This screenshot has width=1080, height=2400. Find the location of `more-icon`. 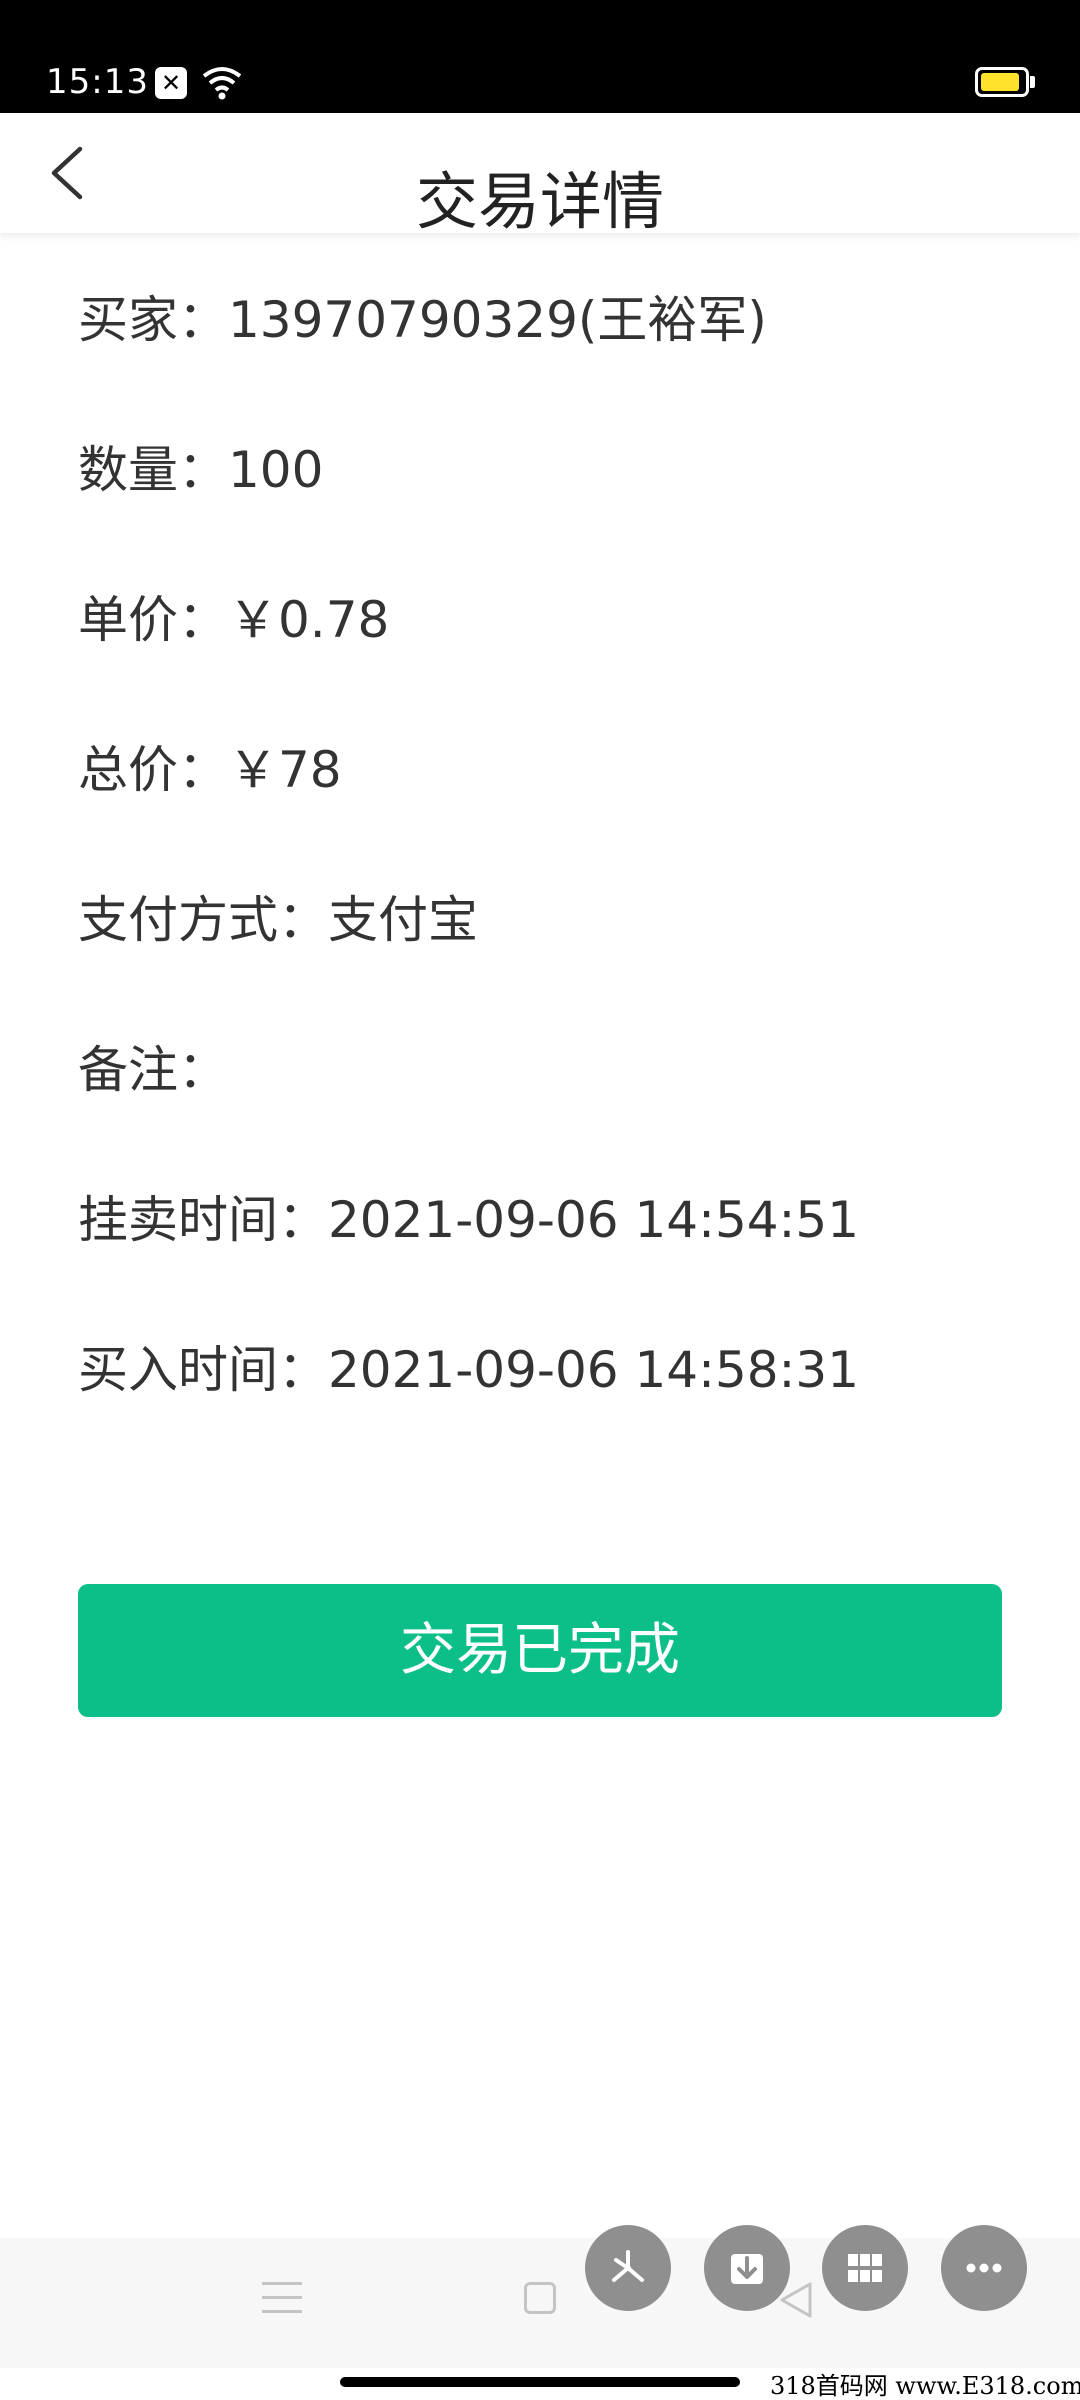

more-icon is located at coordinates (984, 2268).